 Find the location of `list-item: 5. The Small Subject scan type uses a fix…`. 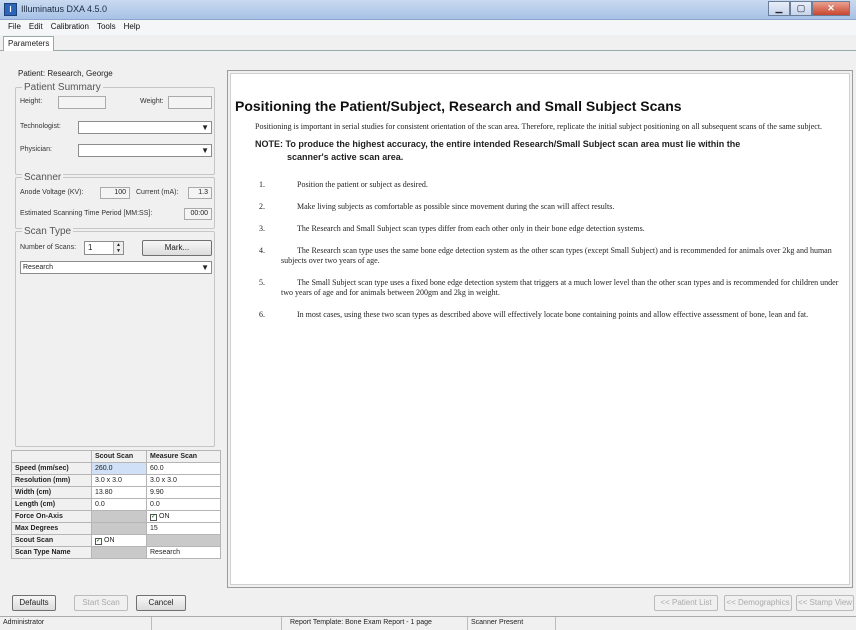

list-item: 5. The Small Subject scan type uses a fix… is located at coordinates (551, 288).